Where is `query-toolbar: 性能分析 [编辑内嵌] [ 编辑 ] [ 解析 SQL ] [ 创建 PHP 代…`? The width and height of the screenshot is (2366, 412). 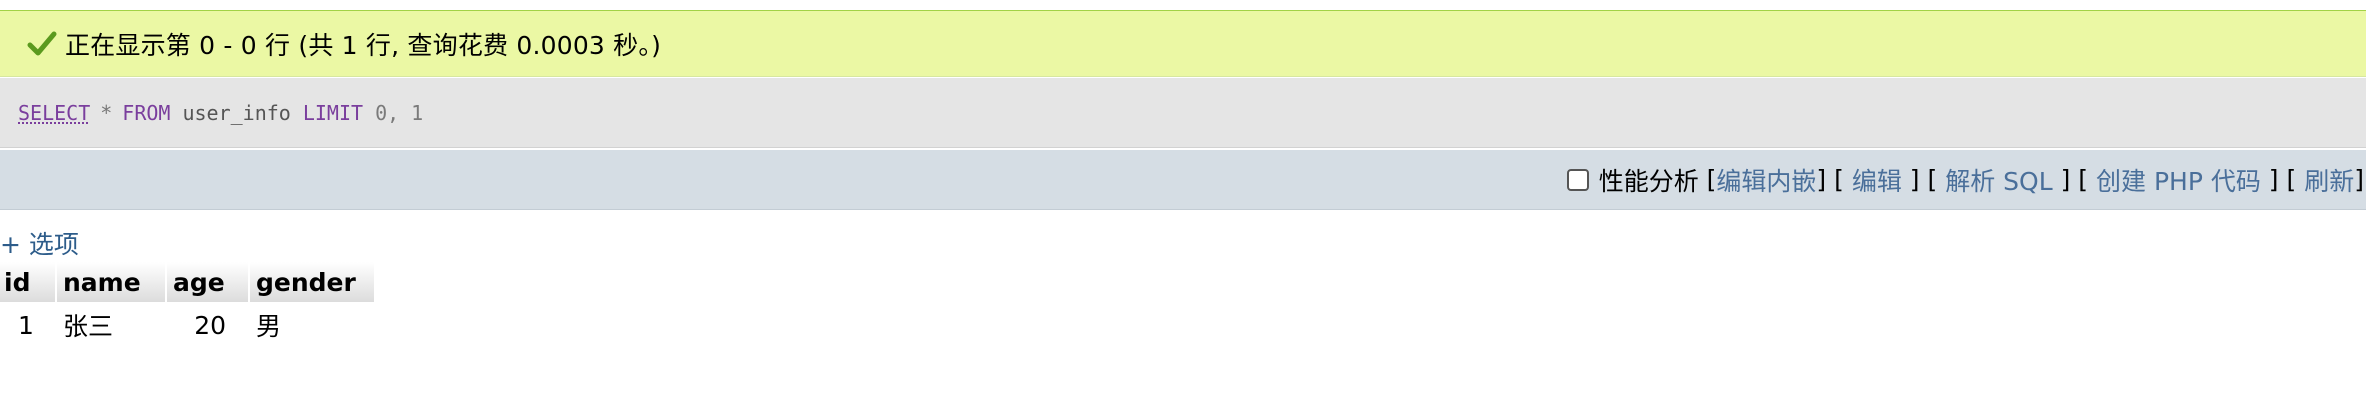 query-toolbar: 性能分析 [编辑内嵌] [ 编辑 ] [ 解析 SQL ] [ 创建 PHP 代… is located at coordinates (1183, 180).